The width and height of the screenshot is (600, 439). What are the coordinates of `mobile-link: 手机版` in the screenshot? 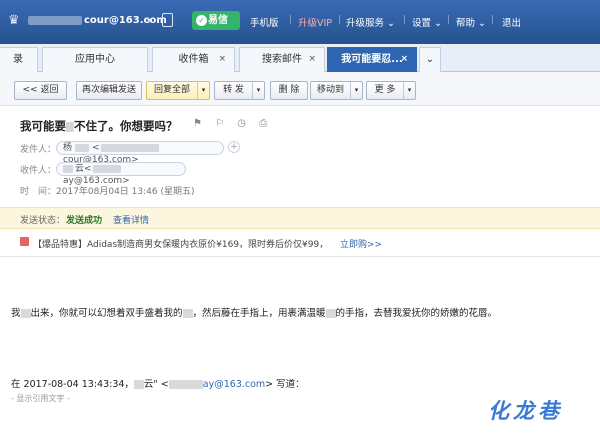 It's located at (264, 22).